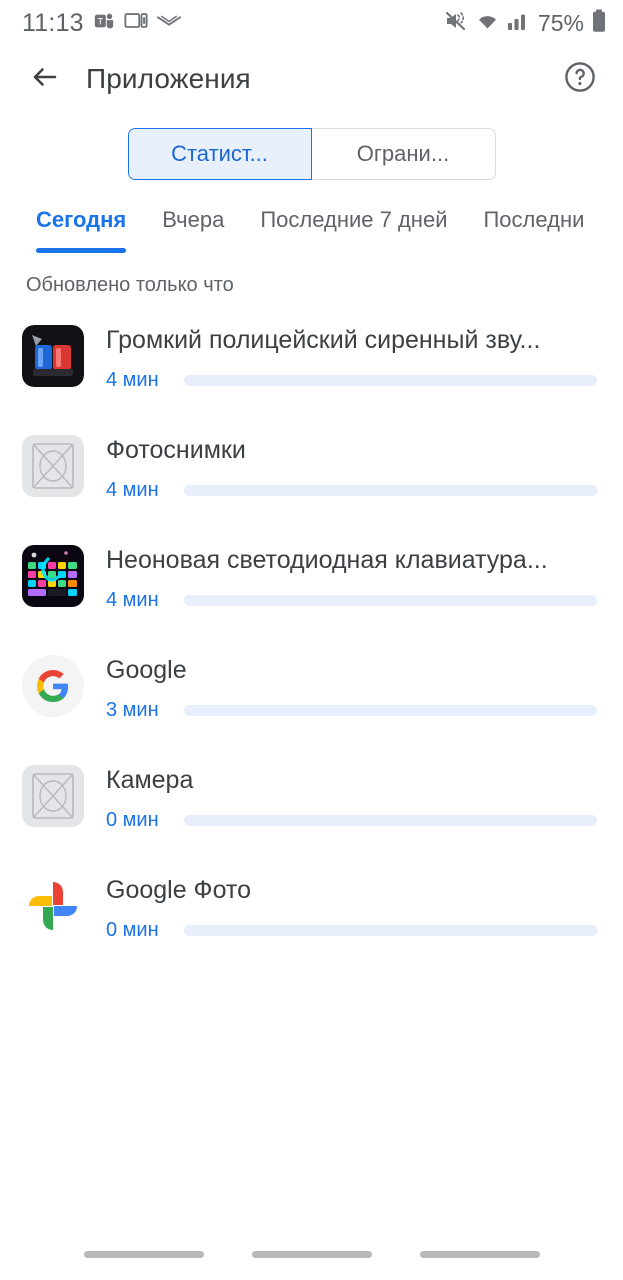 The image size is (623, 1280). What do you see at coordinates (487, 23) in the screenshot?
I see `wifi-icon` at bounding box center [487, 23].